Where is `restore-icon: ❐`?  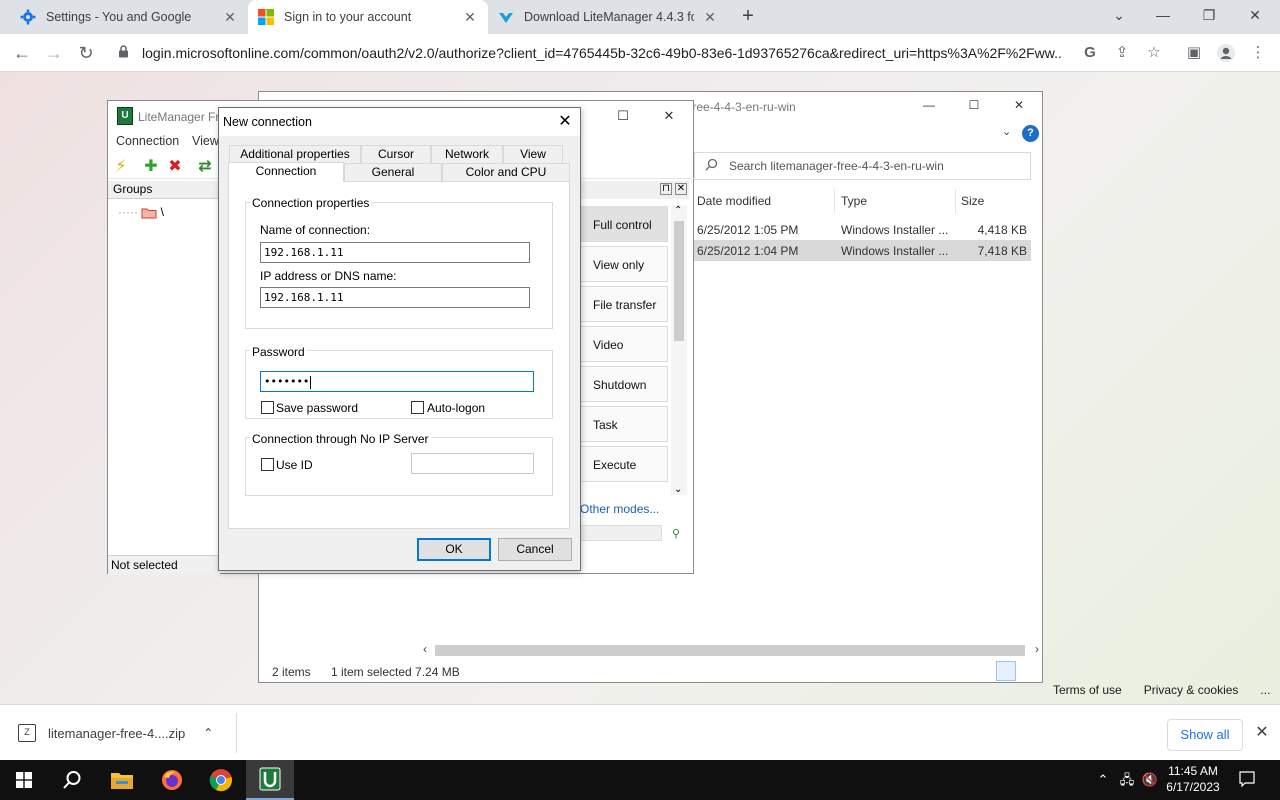 restore-icon: ❐ is located at coordinates (1209, 15).